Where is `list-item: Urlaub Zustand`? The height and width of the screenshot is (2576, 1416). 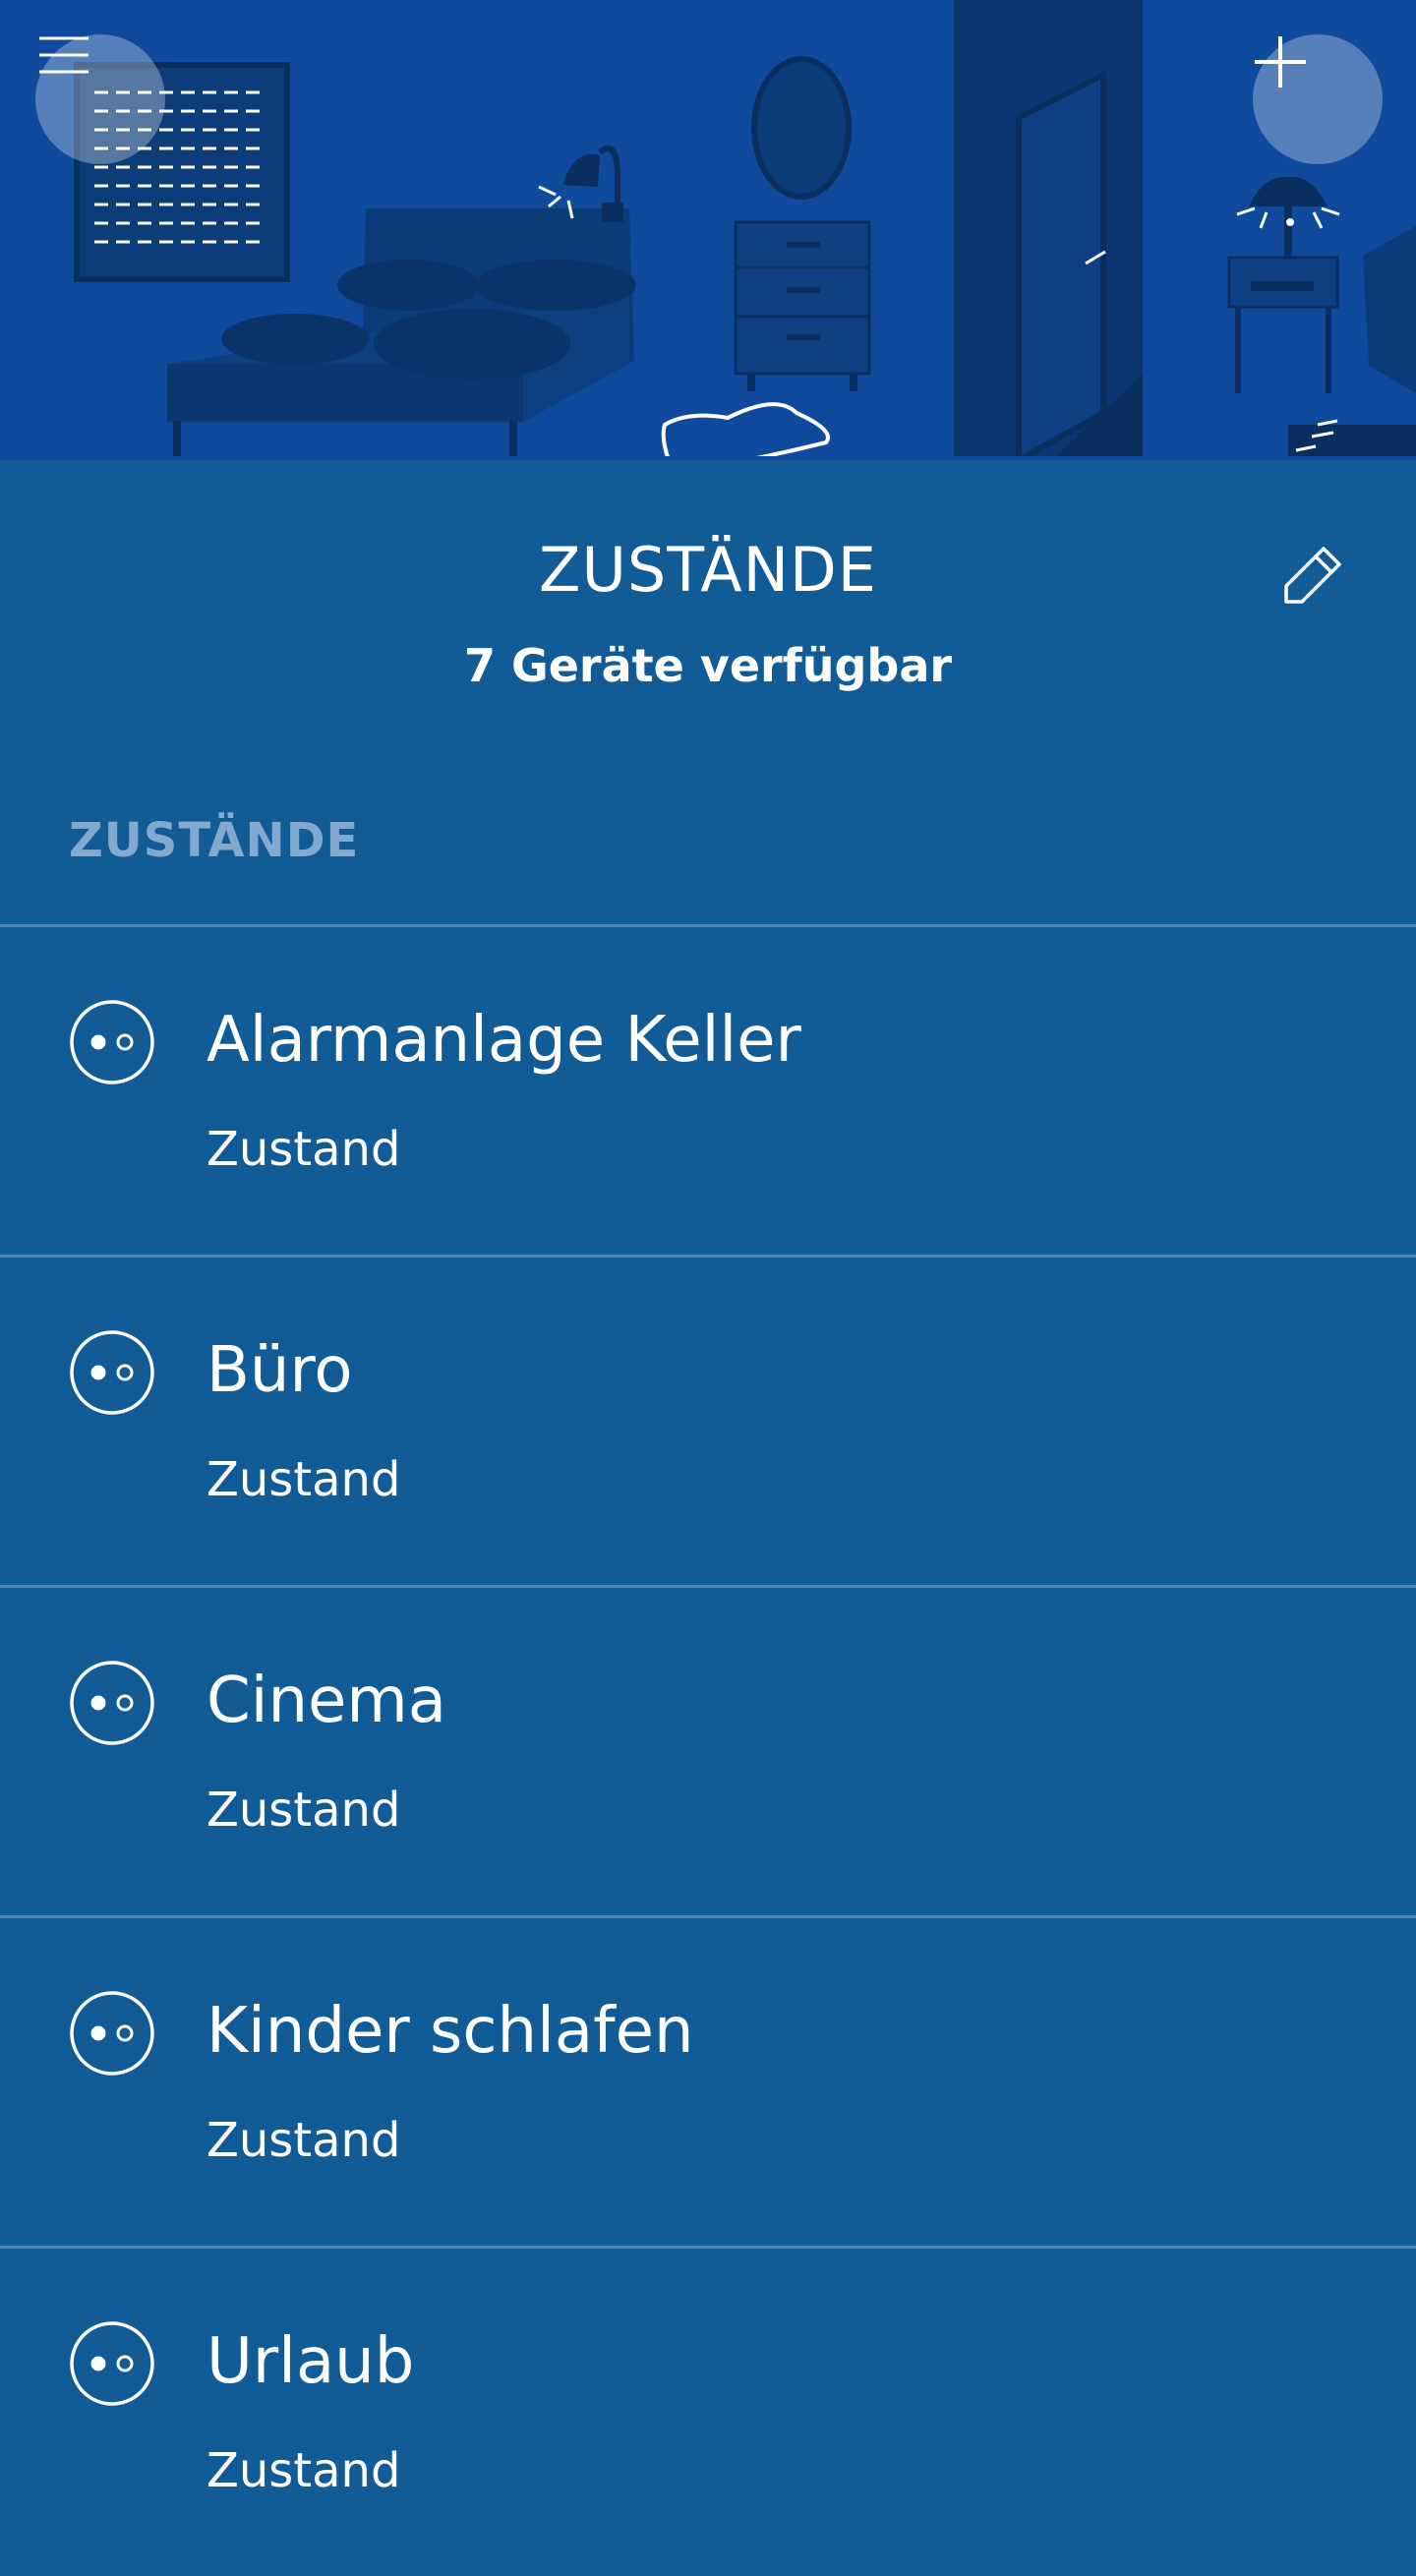
list-item: Urlaub Zustand is located at coordinates (708, 2411).